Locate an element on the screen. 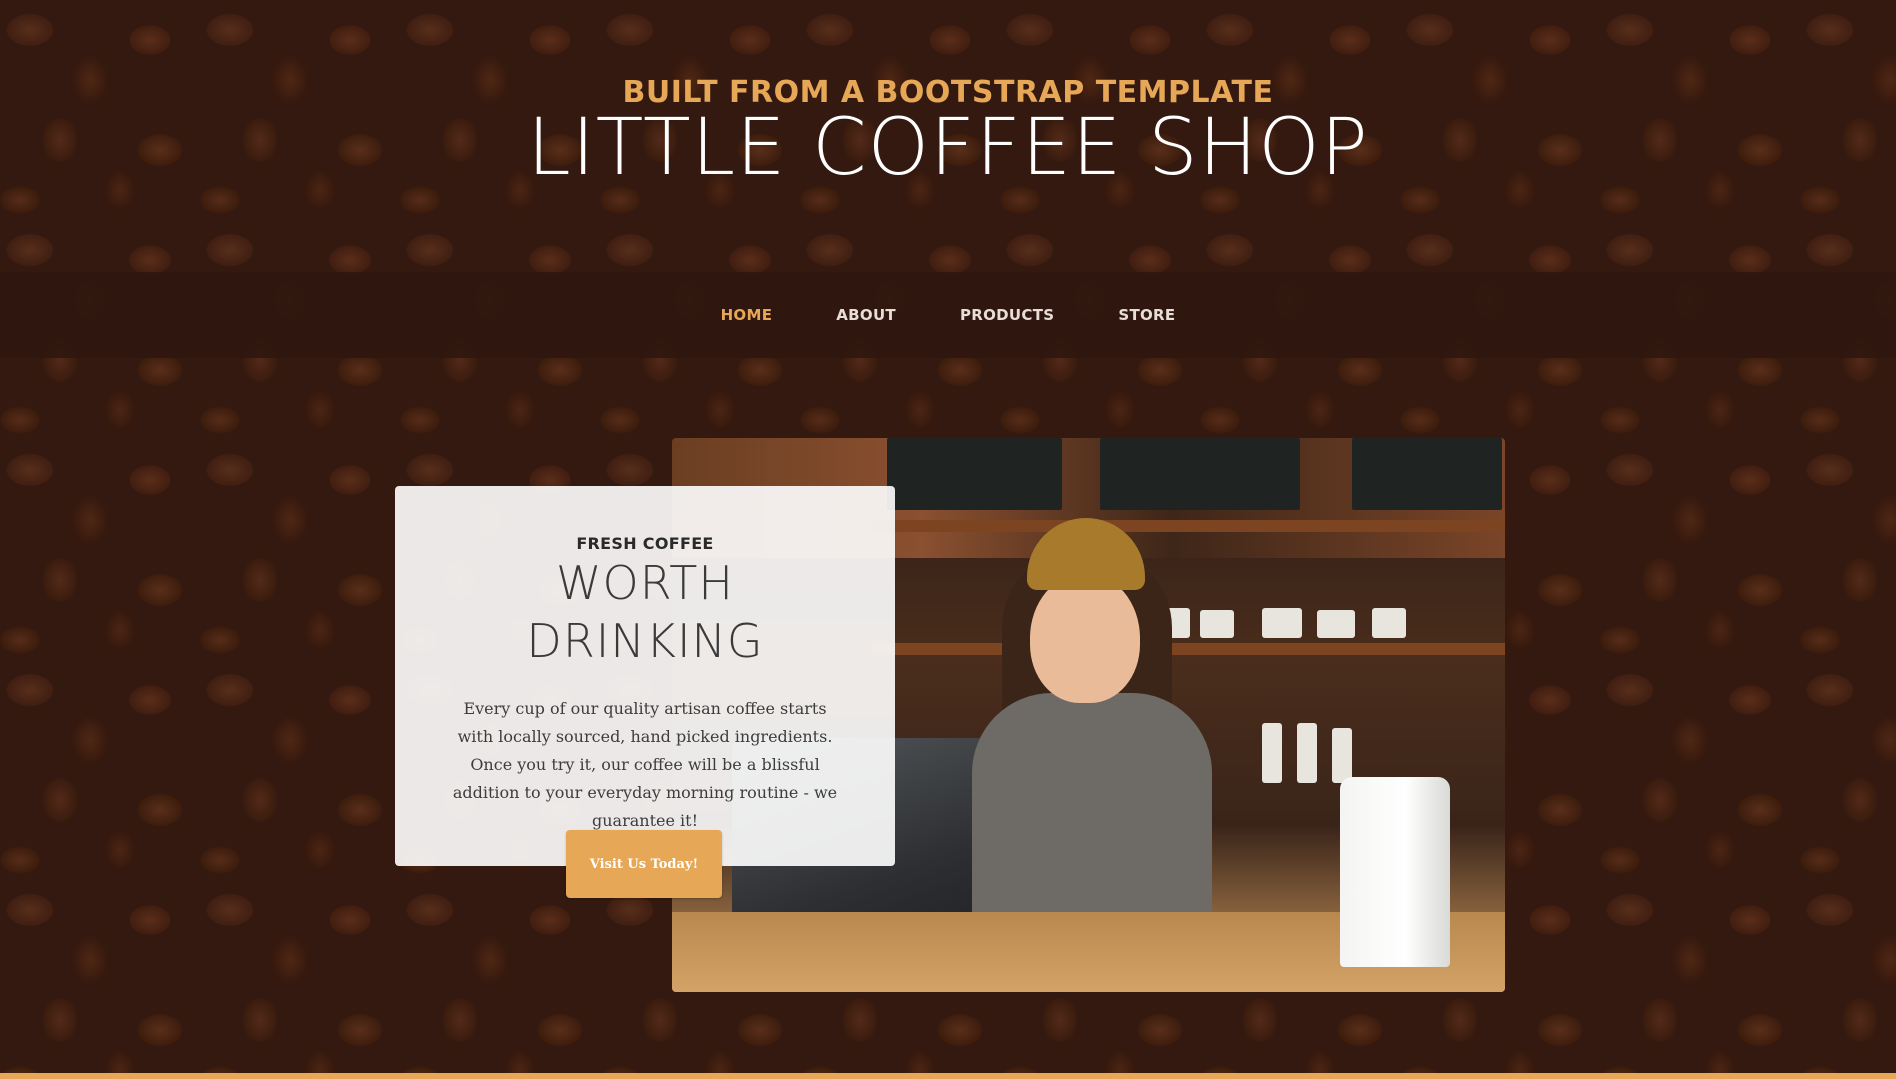  intro-title-line2: DRINKING is located at coordinates (645, 641).